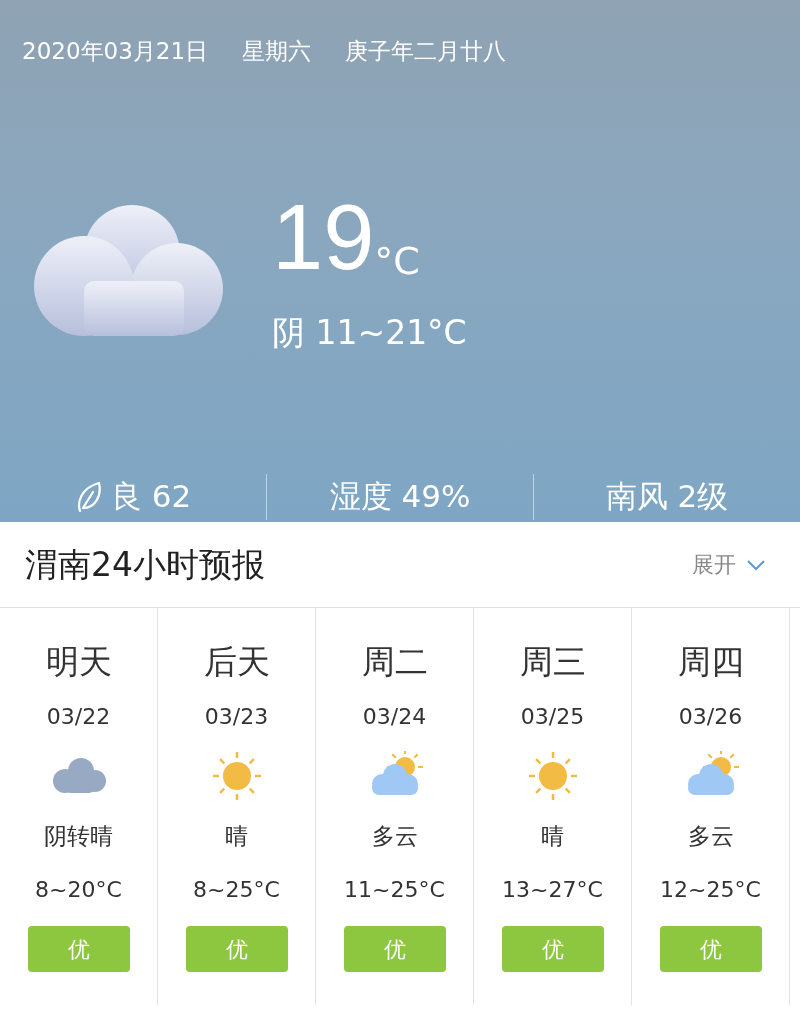 The height and width of the screenshot is (1030, 800). Describe the element at coordinates (552, 716) in the screenshot. I see `date-label: 03/25` at that location.